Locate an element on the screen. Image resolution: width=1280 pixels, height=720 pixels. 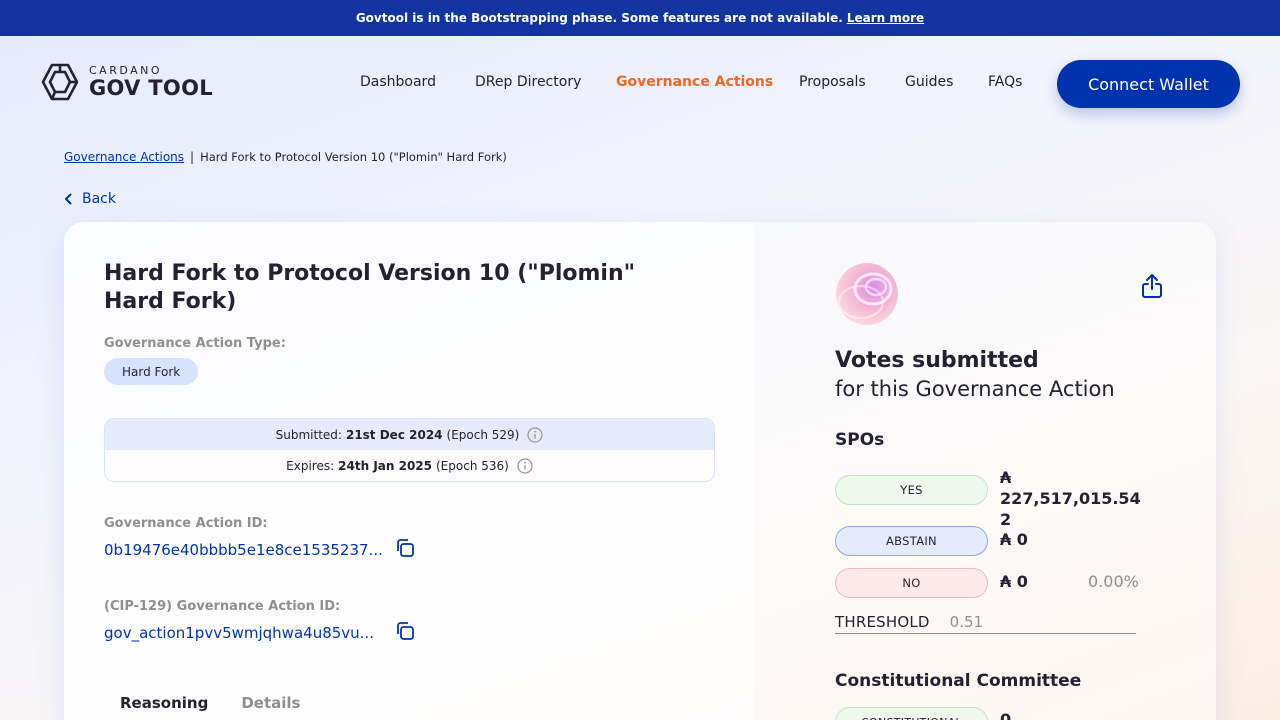
cip129-id-label: (CIP-129) Governance Action ID: is located at coordinates (222, 606).